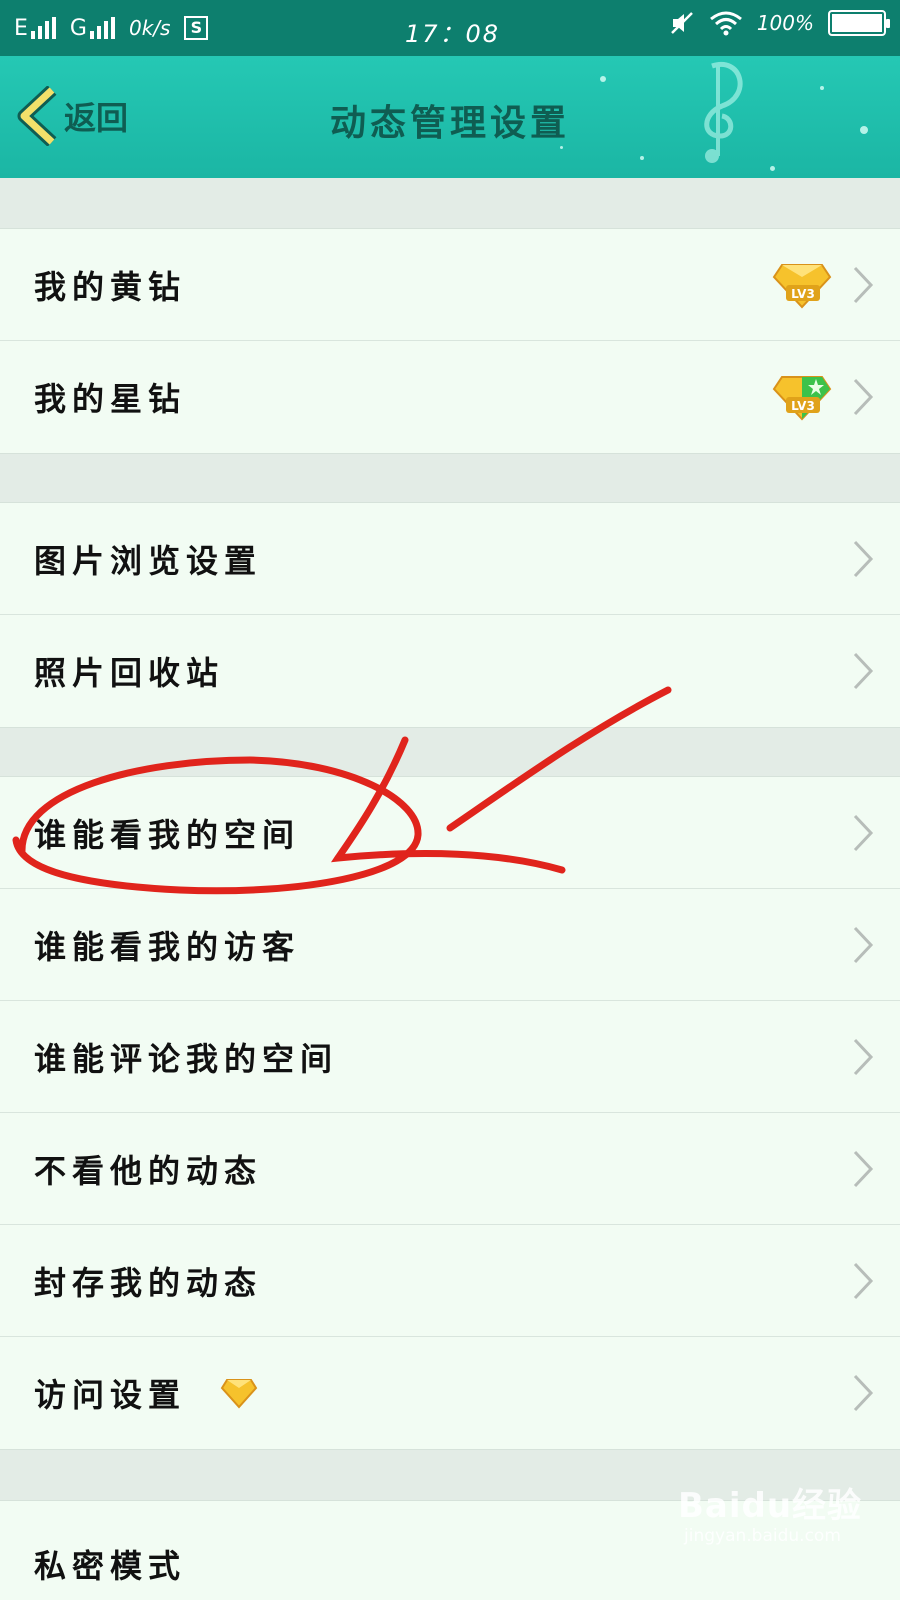 This screenshot has height=1600, width=900. Describe the element at coordinates (802, 398) in the screenshot. I see `star-diamond-lv3-icon: LV3` at that location.